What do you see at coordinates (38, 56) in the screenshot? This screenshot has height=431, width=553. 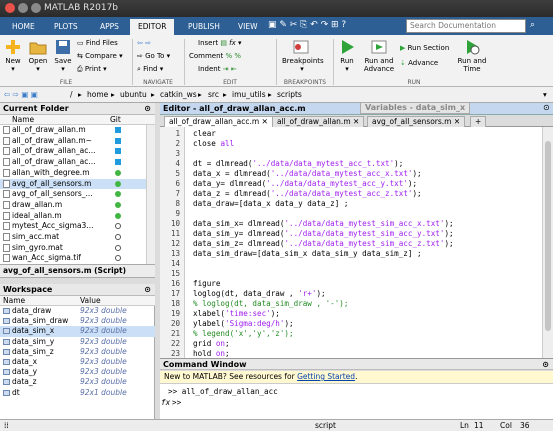 I see `open-button: Open ▾` at bounding box center [38, 56].